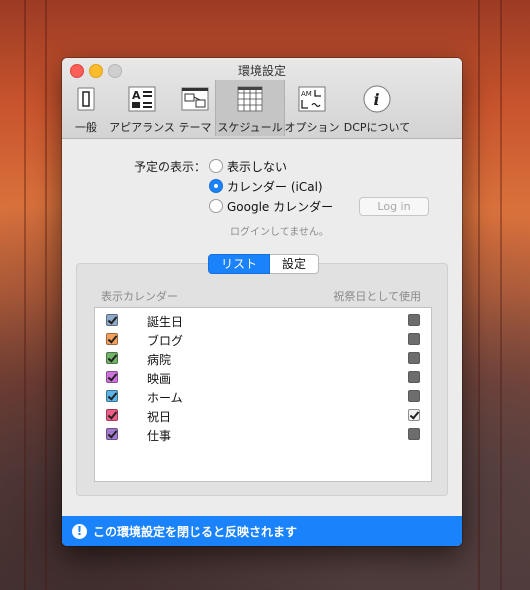 The width and height of the screenshot is (530, 590). I want to click on svg-text: A, so click(136, 95).